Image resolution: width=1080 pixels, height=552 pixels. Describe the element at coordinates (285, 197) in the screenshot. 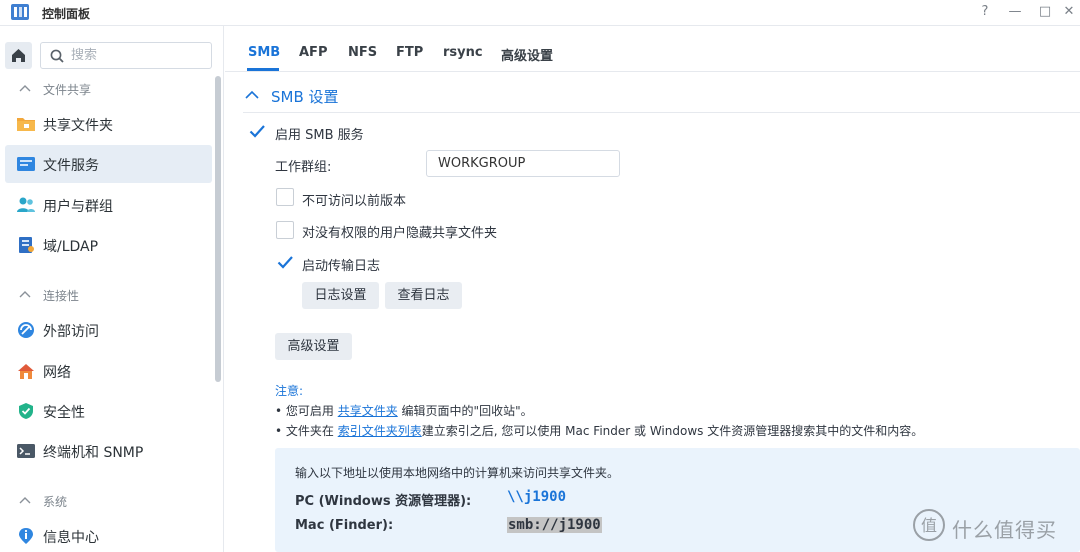

I see `disable-previous-versions-checkbox` at that location.